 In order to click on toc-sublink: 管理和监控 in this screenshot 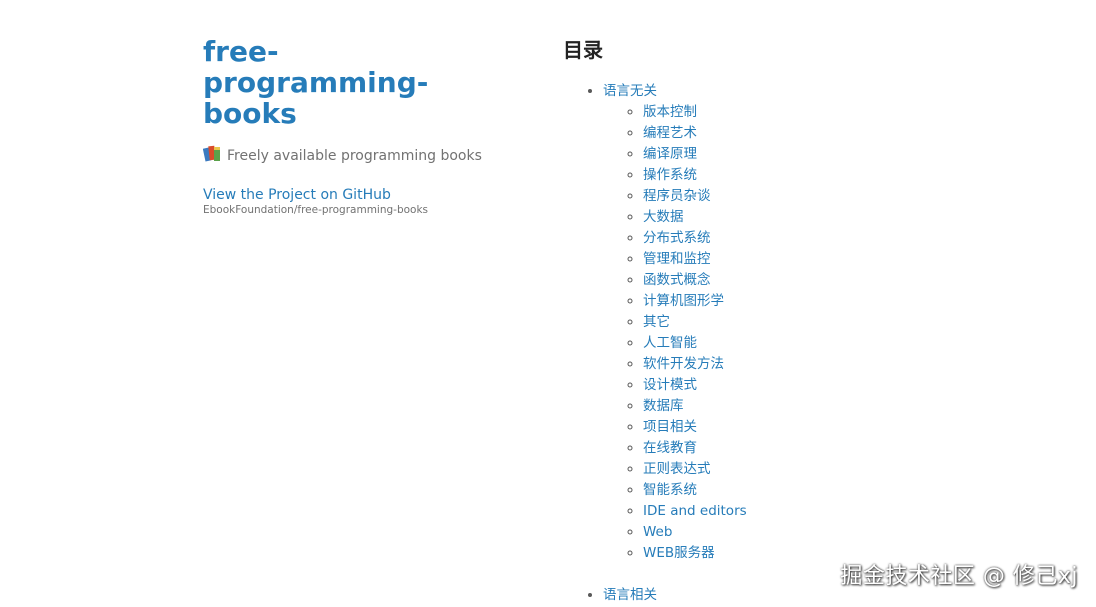, I will do `click(677, 259)`.